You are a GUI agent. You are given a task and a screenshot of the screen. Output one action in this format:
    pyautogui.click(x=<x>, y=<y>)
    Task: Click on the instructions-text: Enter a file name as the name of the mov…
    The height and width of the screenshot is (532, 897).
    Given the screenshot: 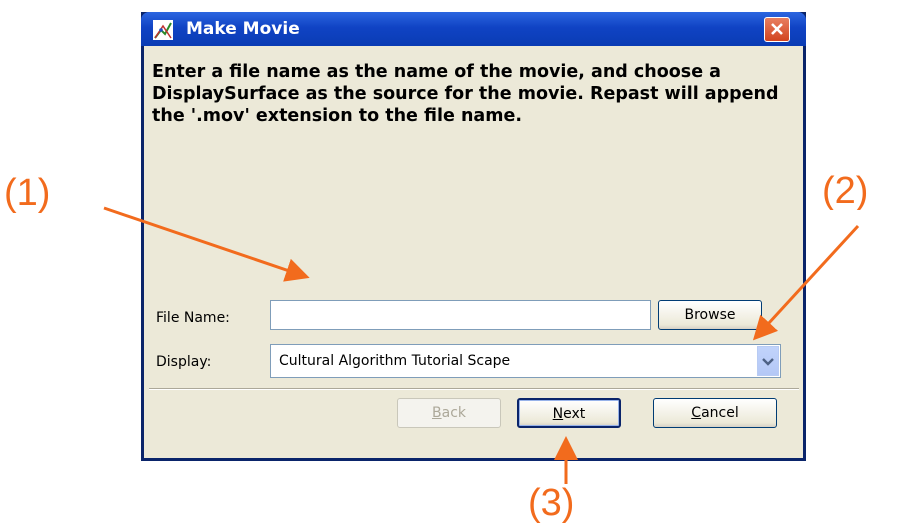 What is the action you would take?
    pyautogui.click(x=465, y=94)
    